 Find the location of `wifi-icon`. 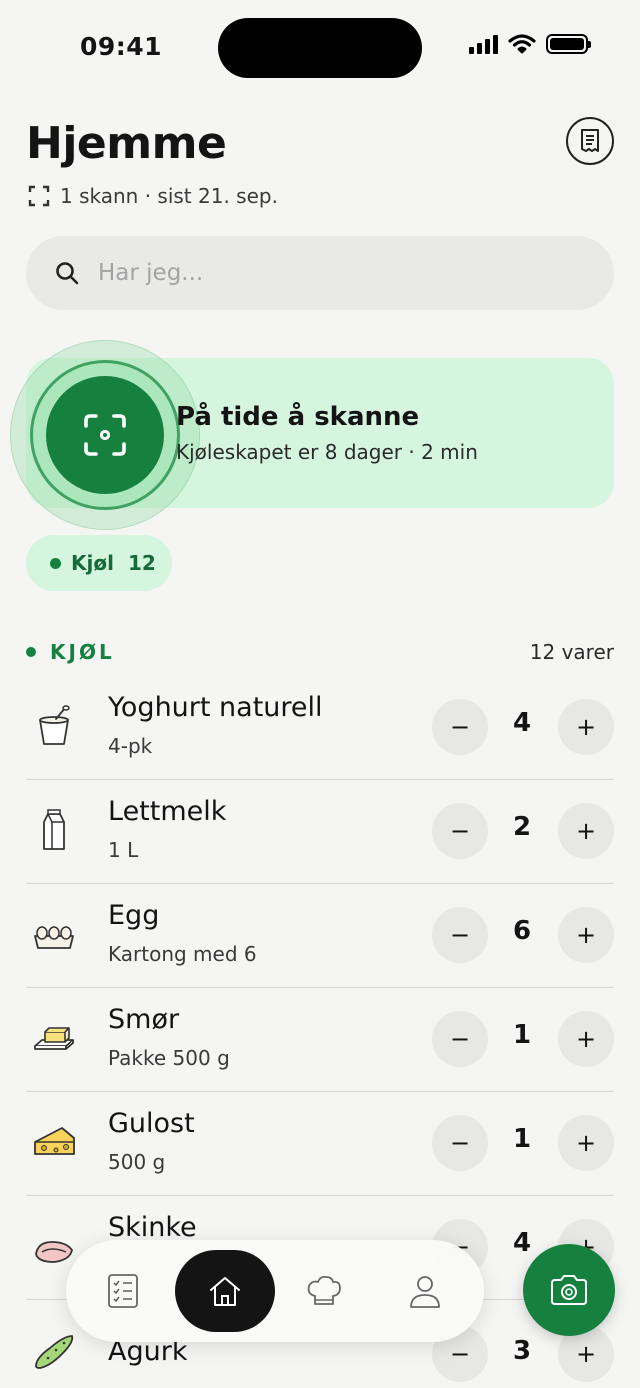

wifi-icon is located at coordinates (522, 44).